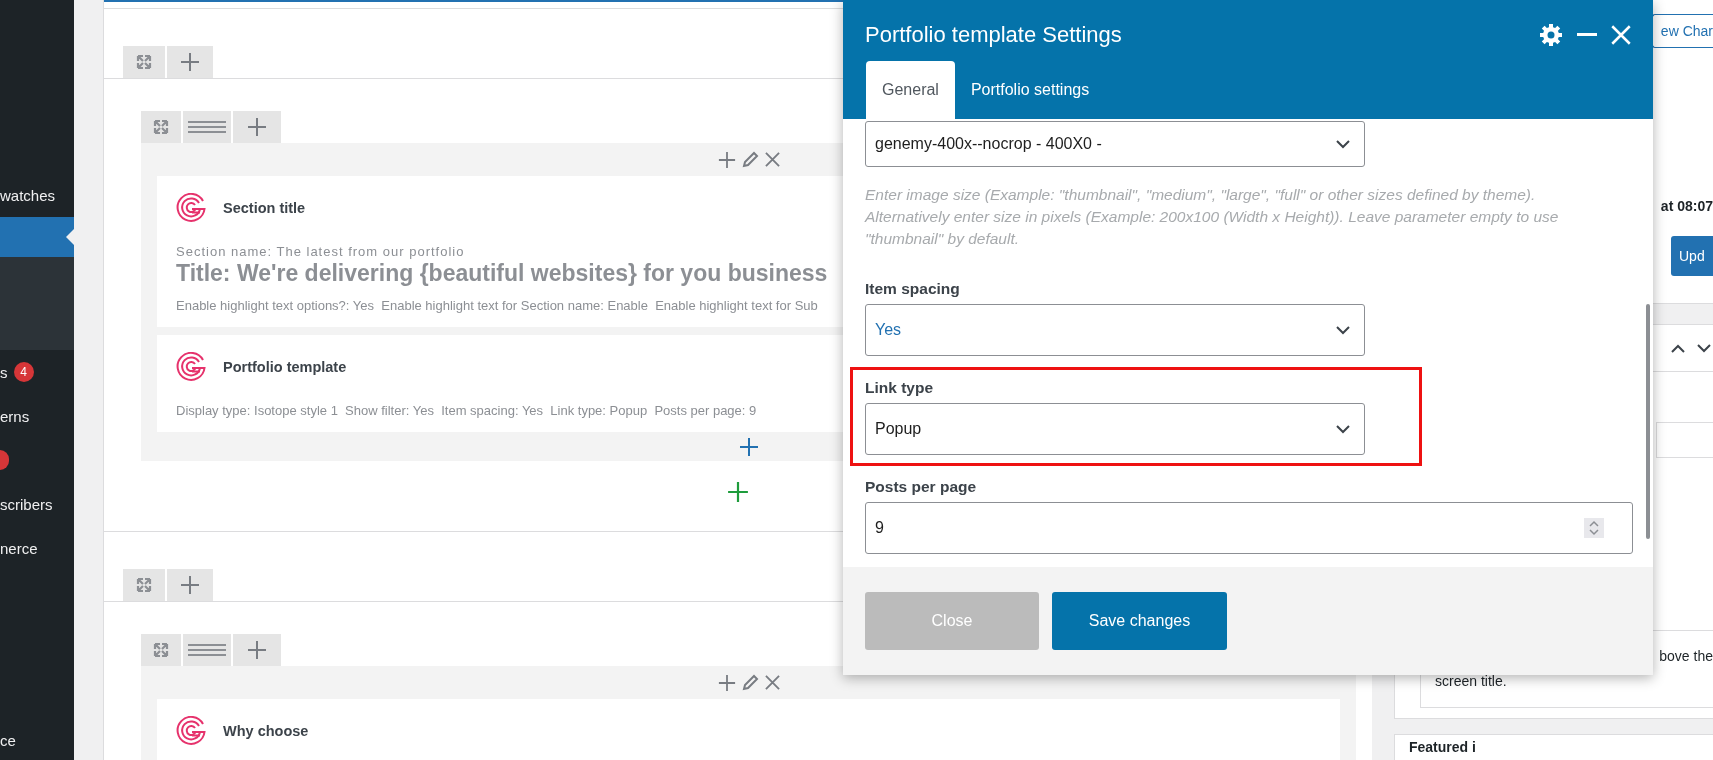  I want to click on spinner-icon, so click(1594, 528).